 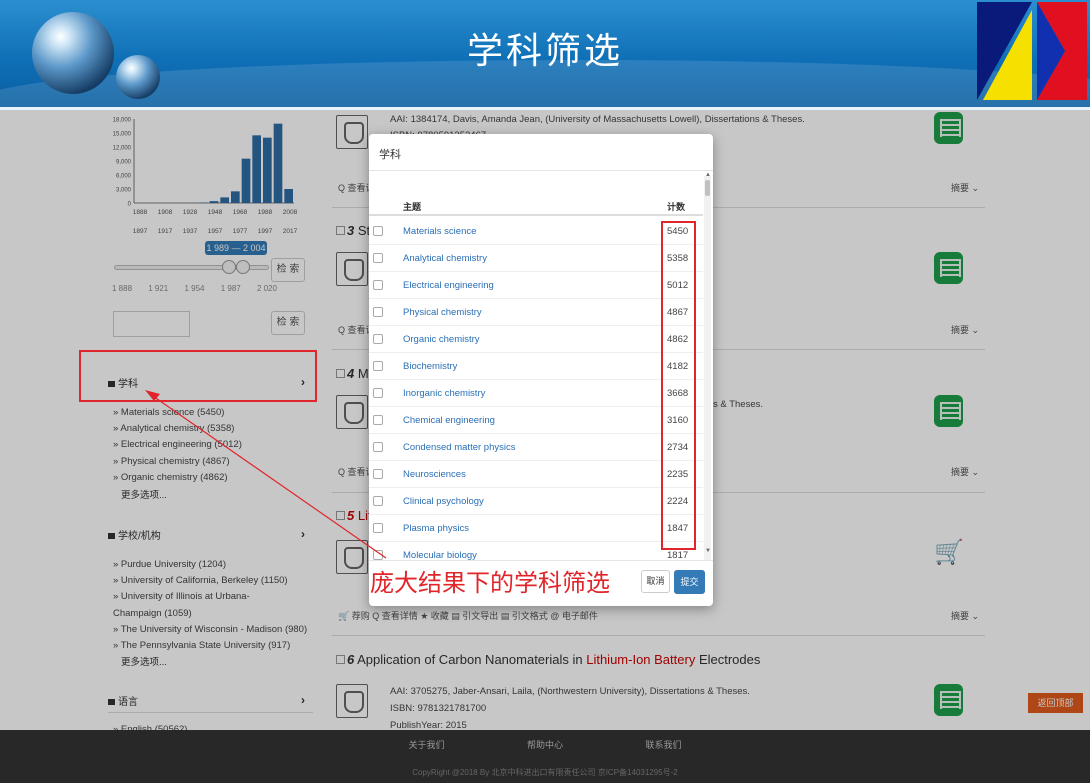 I want to click on subject-name: Clinical psychology, so click(x=443, y=501).